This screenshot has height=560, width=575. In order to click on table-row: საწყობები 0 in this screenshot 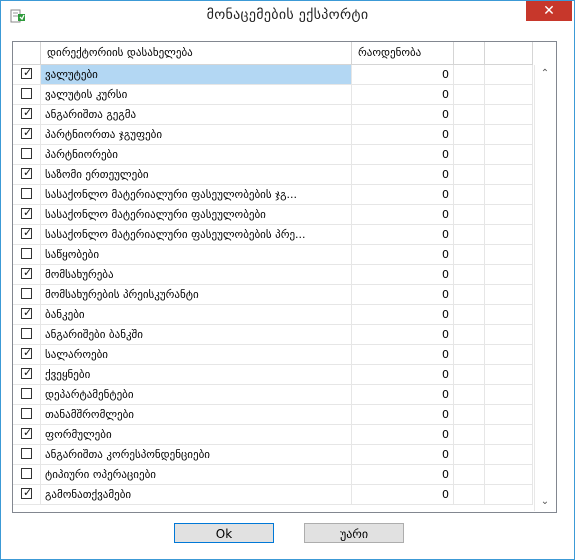, I will do `click(273, 255)`.